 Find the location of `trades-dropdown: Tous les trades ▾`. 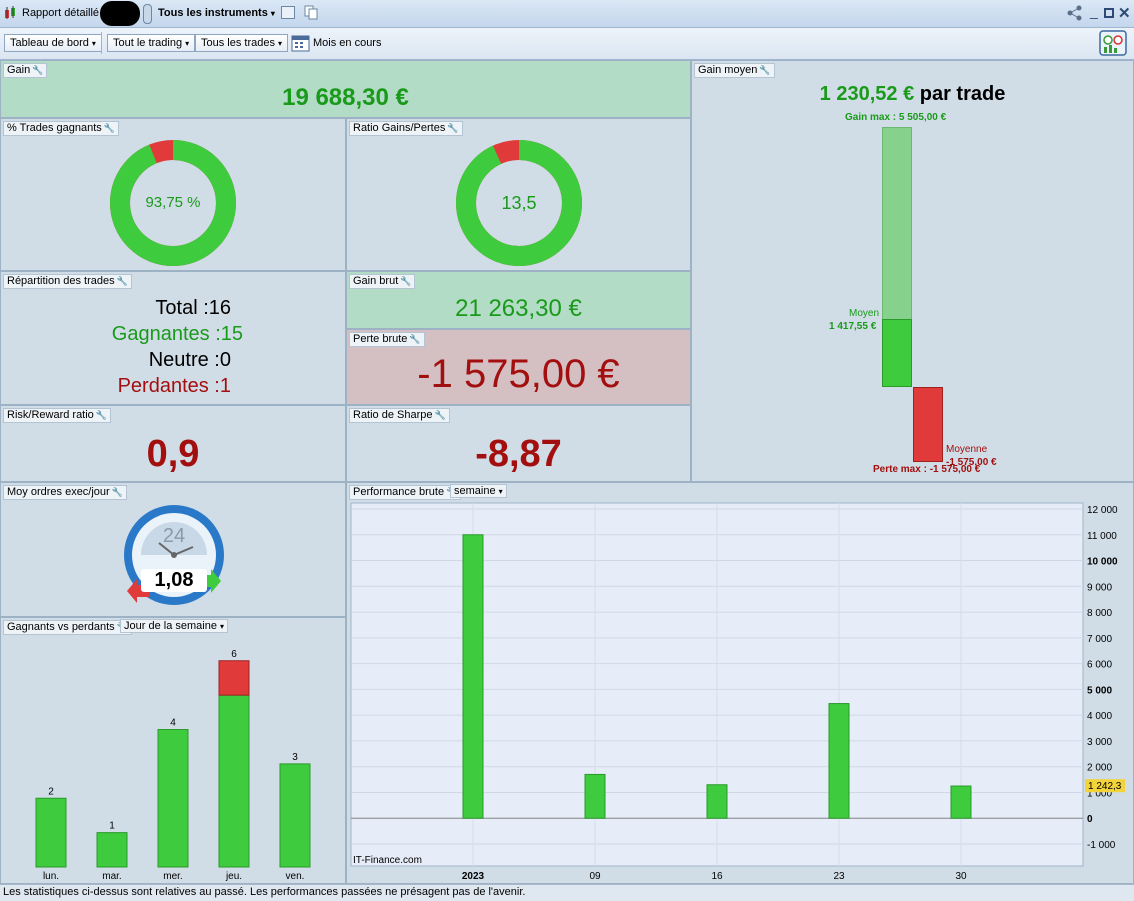

trades-dropdown: Tous les trades ▾ is located at coordinates (241, 43).